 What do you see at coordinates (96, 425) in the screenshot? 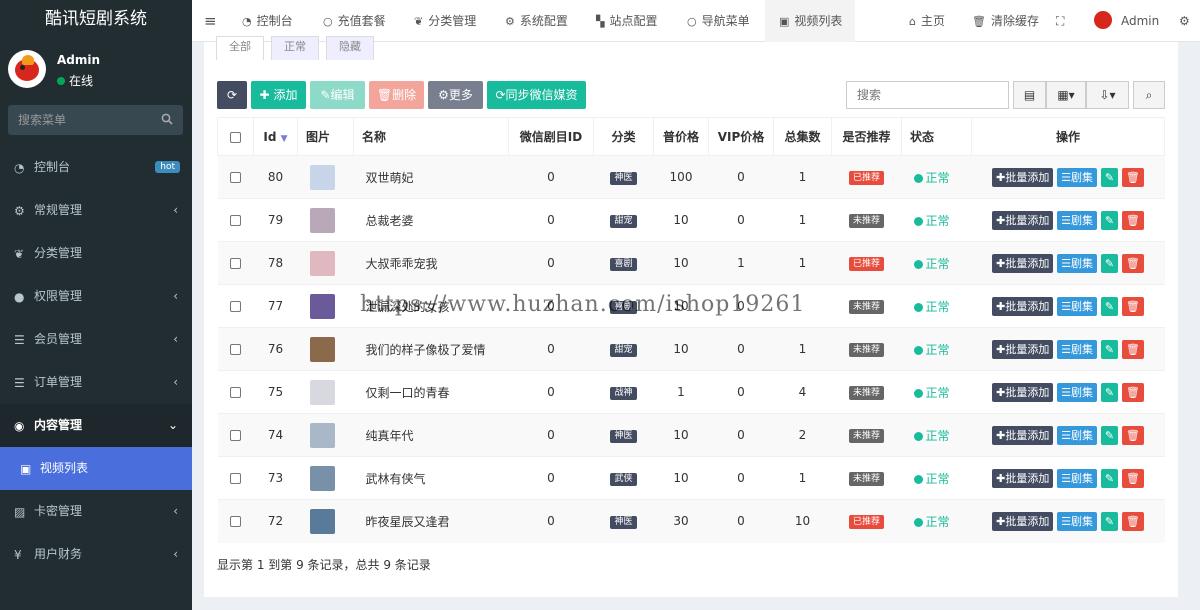
I see `sidebar-item-content: ◉ 内容管理 ⌄` at bounding box center [96, 425].